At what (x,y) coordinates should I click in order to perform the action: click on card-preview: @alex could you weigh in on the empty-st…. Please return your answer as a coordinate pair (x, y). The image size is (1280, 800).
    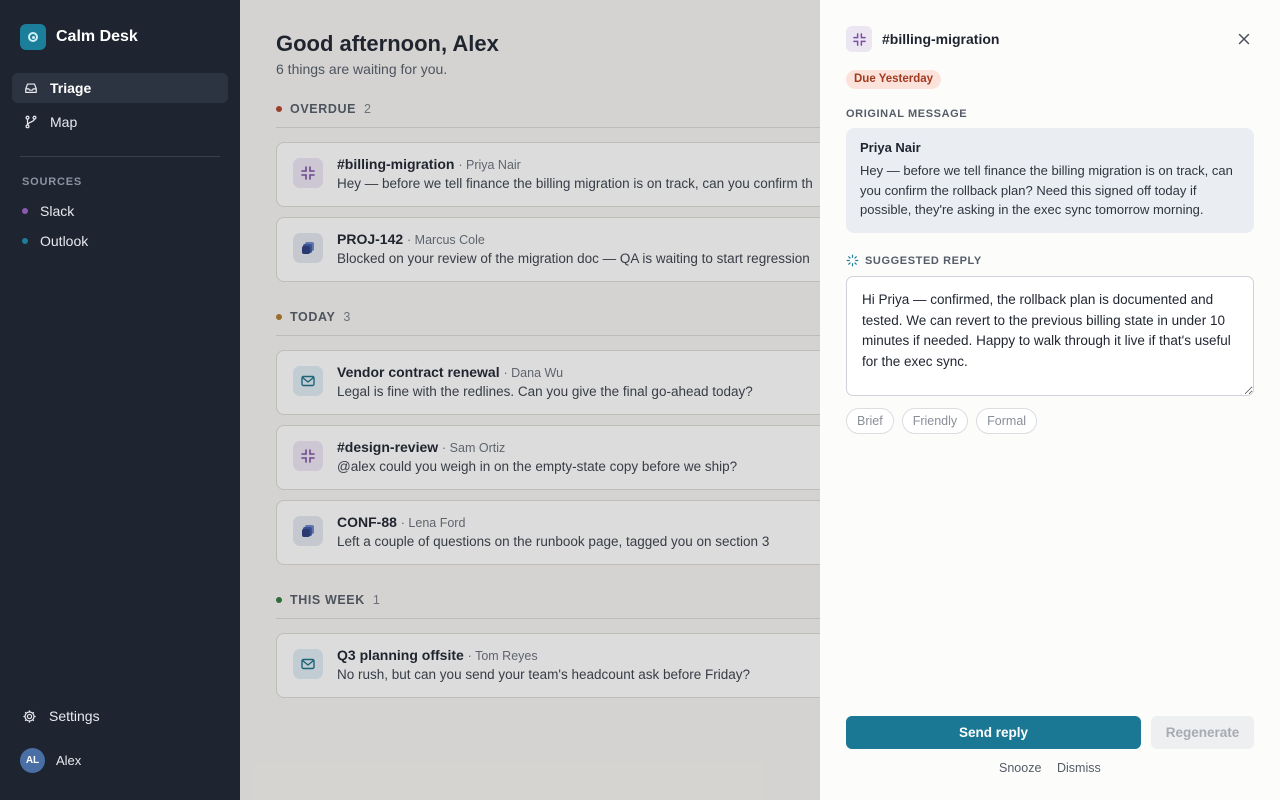
    Looking at the image, I should click on (537, 466).